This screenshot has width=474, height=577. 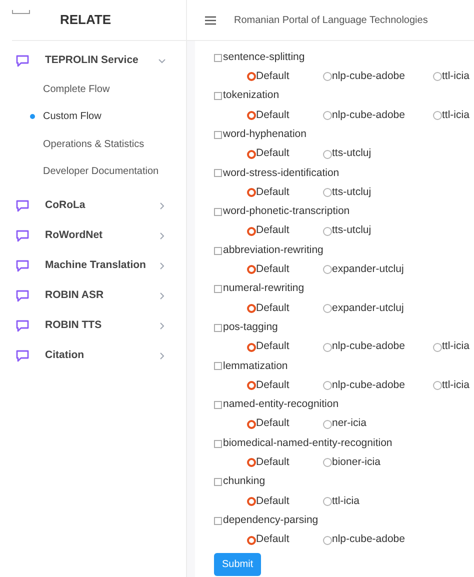 I want to click on brand-title: RELATE, so click(x=86, y=20).